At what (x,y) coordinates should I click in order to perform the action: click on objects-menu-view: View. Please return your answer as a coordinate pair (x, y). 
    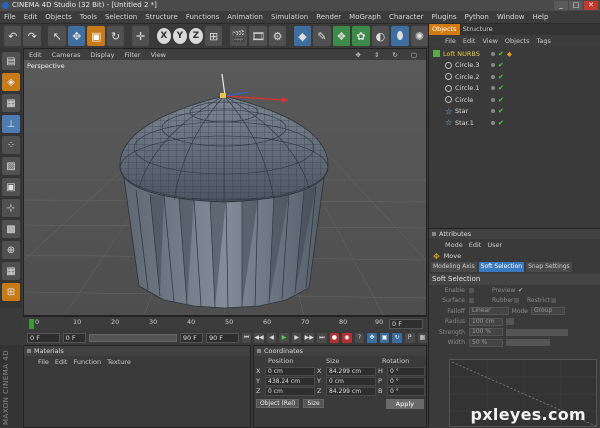
    Looking at the image, I should click on (489, 41).